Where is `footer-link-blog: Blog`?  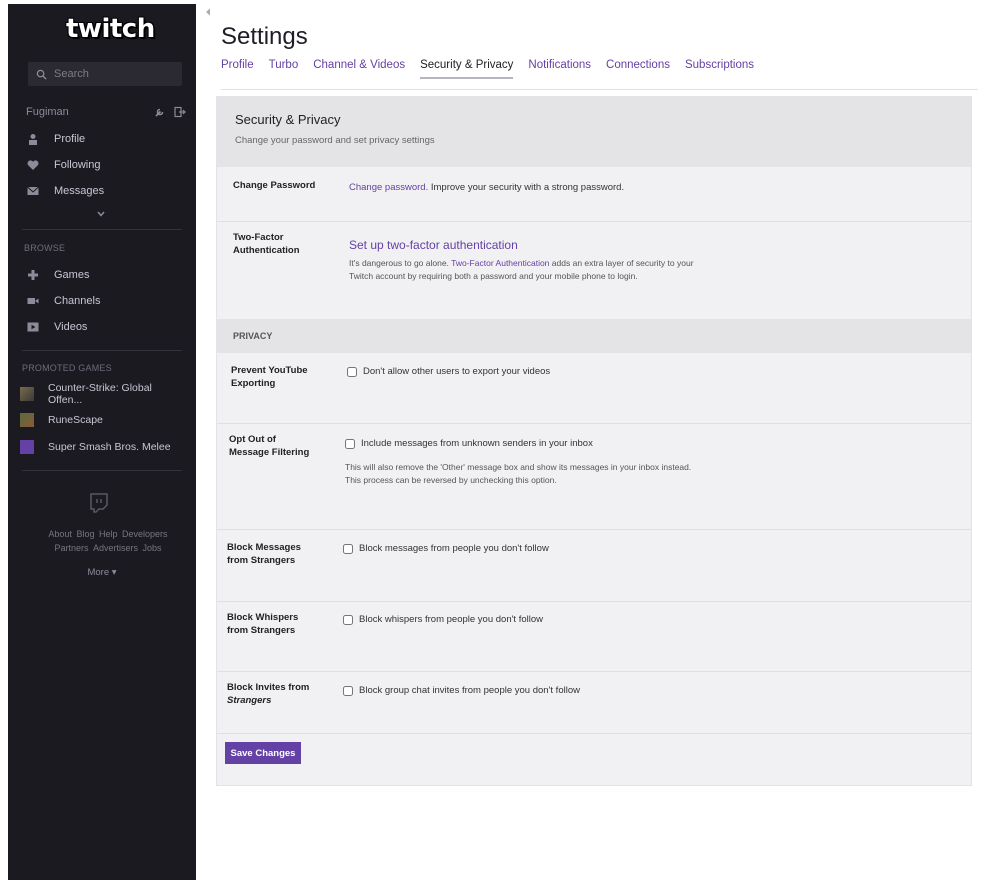
footer-link-blog: Blog is located at coordinates (85, 534).